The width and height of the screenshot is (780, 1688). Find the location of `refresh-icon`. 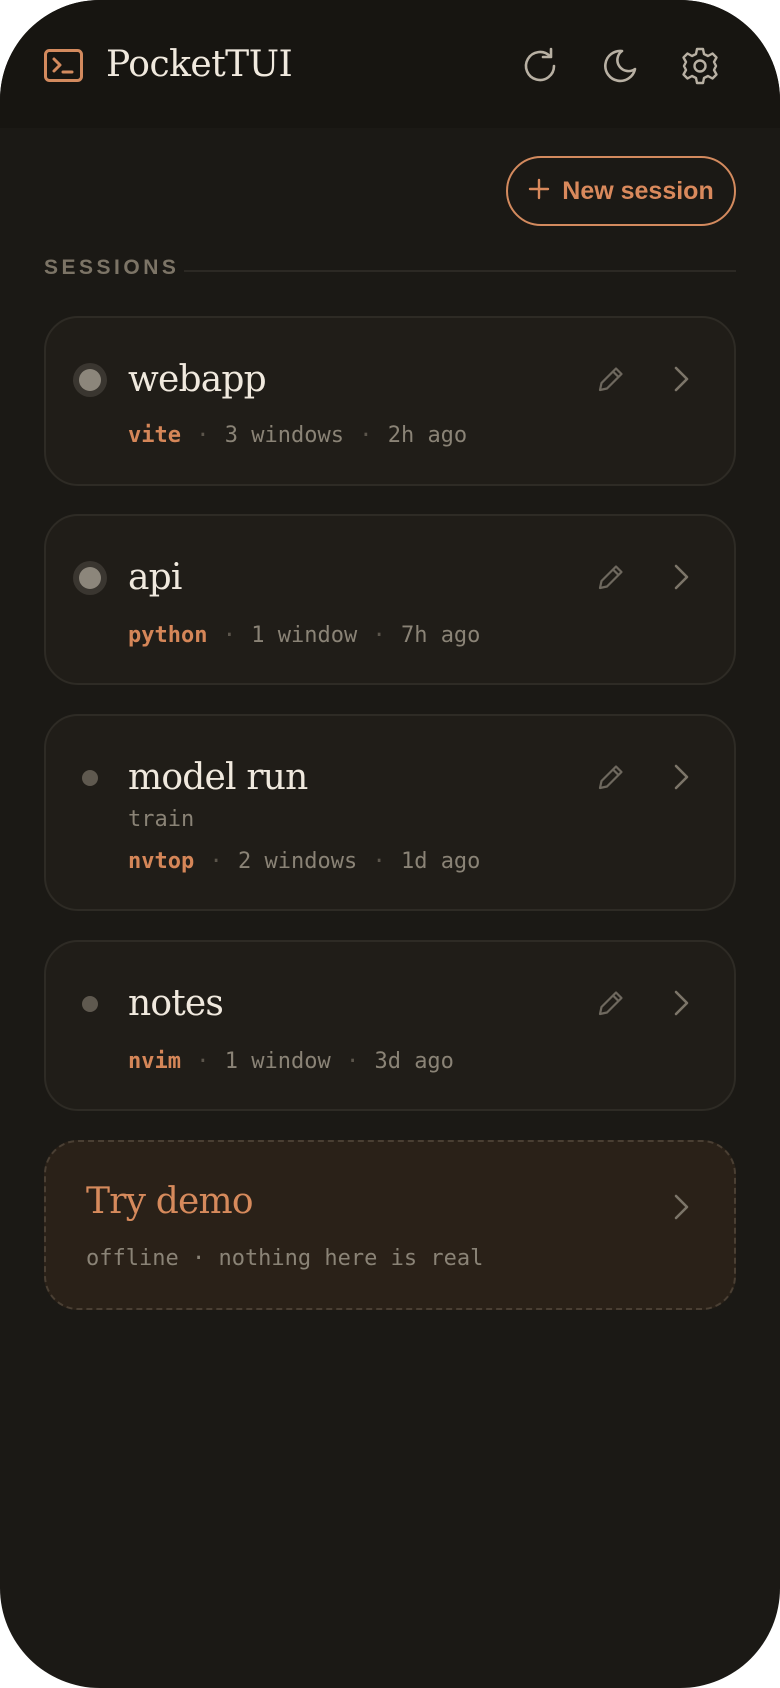

refresh-icon is located at coordinates (540, 66).